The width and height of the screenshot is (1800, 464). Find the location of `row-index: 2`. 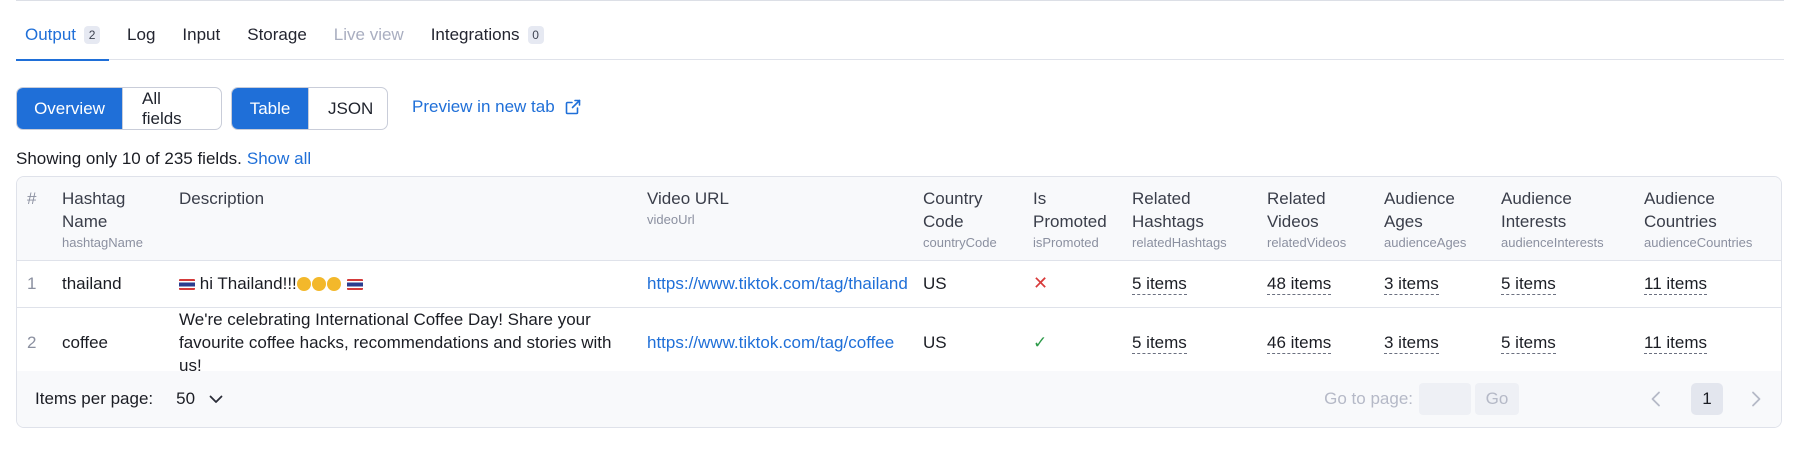

row-index: 2 is located at coordinates (32, 342).